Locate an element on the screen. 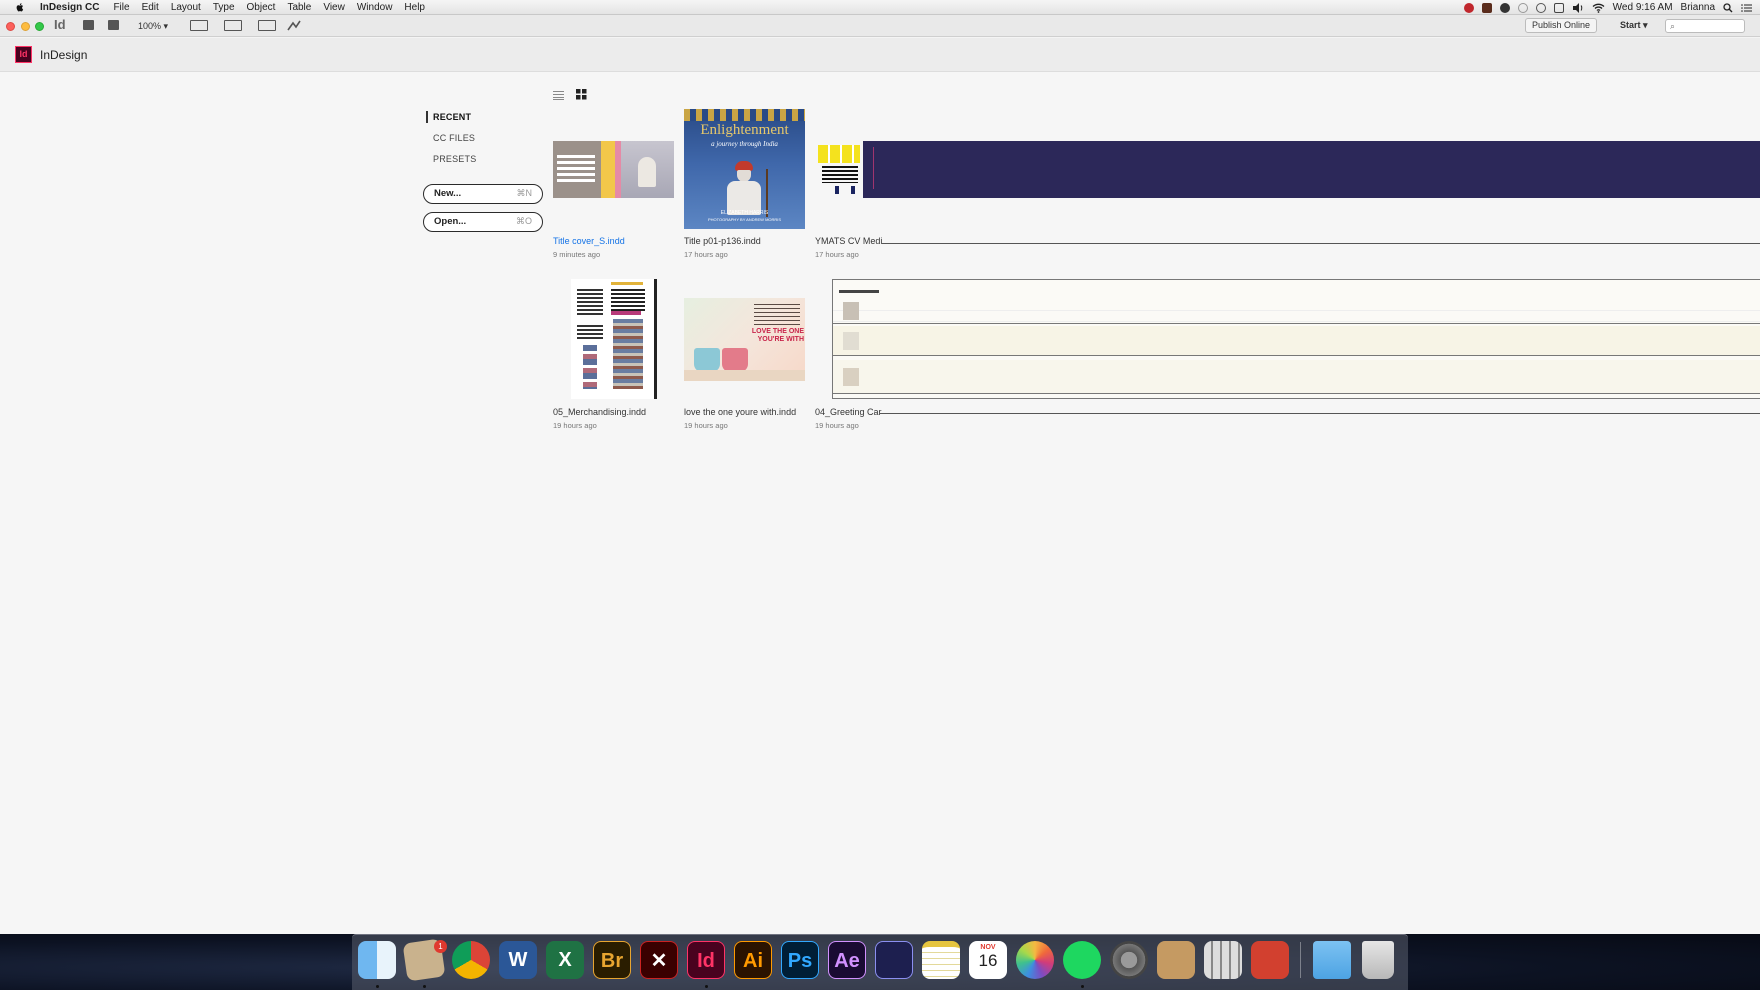 The height and width of the screenshot is (990, 1760). menu-type: Type is located at coordinates (224, 7).